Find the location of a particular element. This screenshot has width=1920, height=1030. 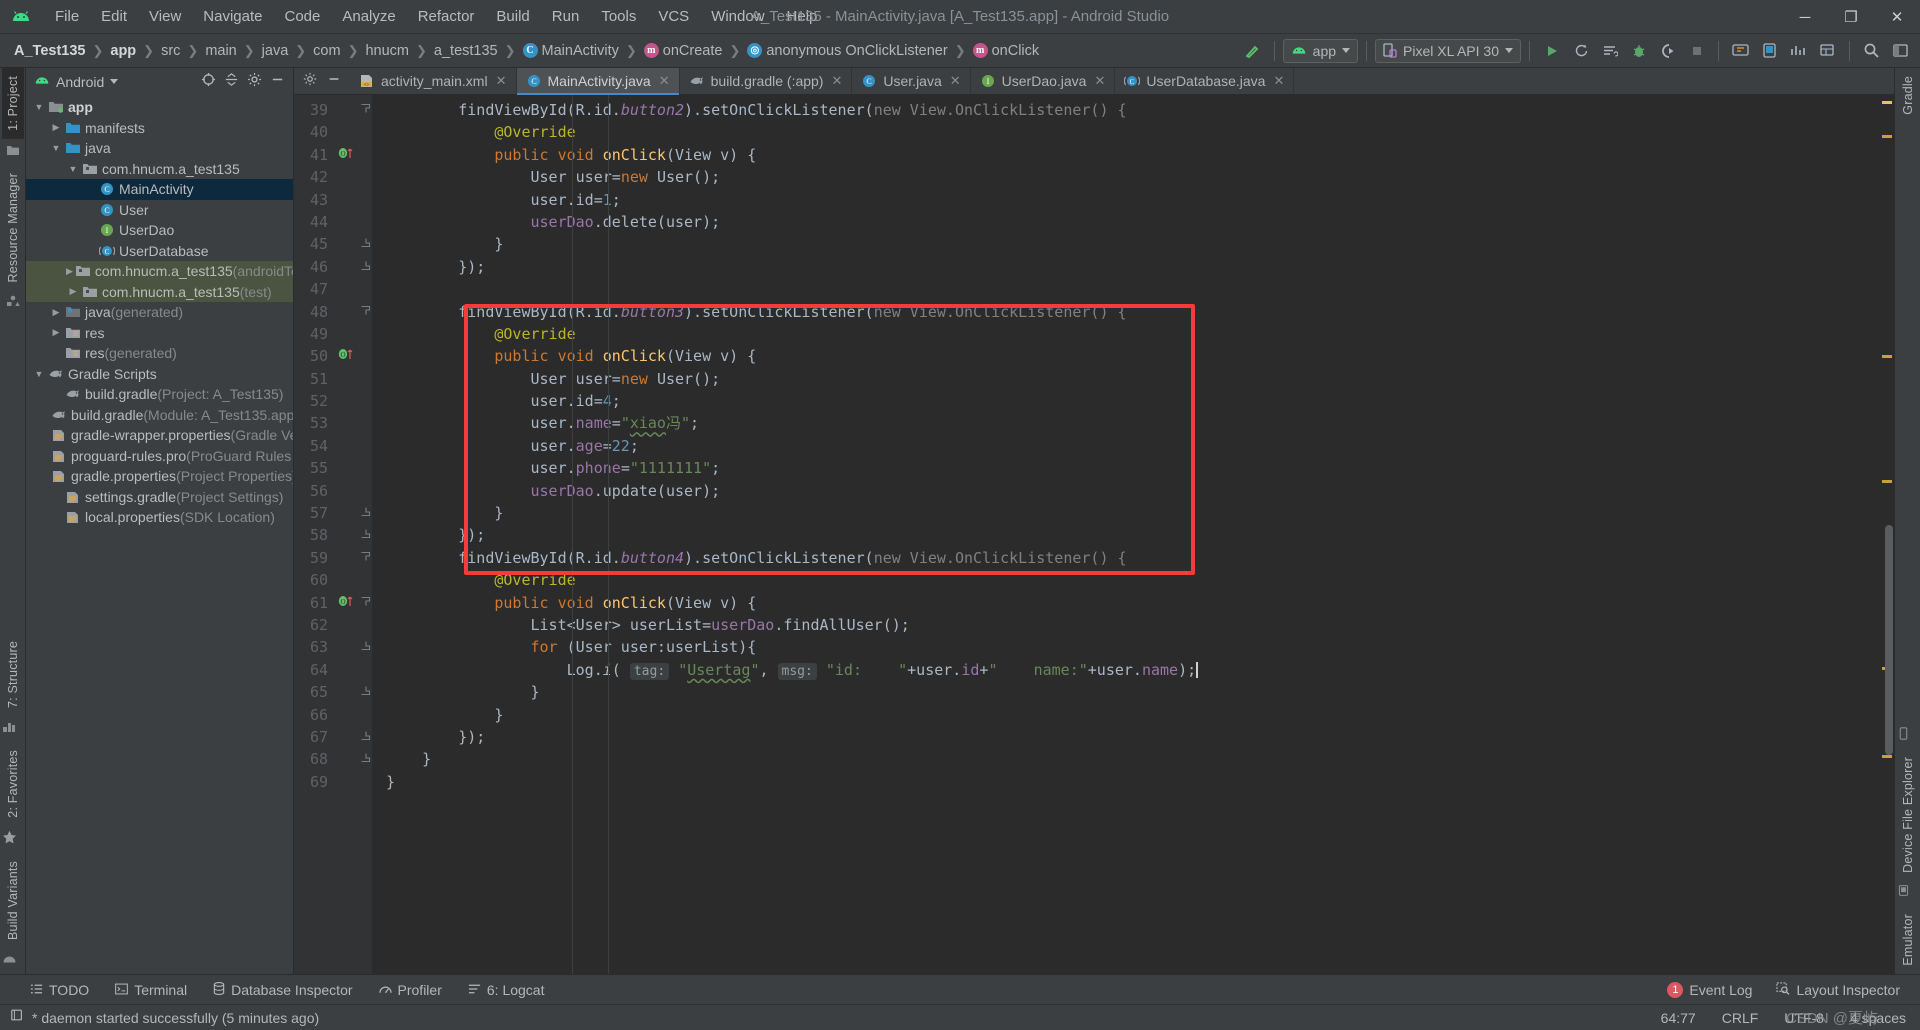

collapse-all-icon is located at coordinates (231, 82).